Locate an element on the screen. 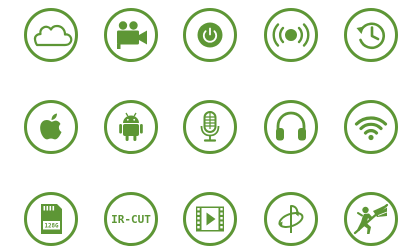  history-icon is located at coordinates (371, 35).